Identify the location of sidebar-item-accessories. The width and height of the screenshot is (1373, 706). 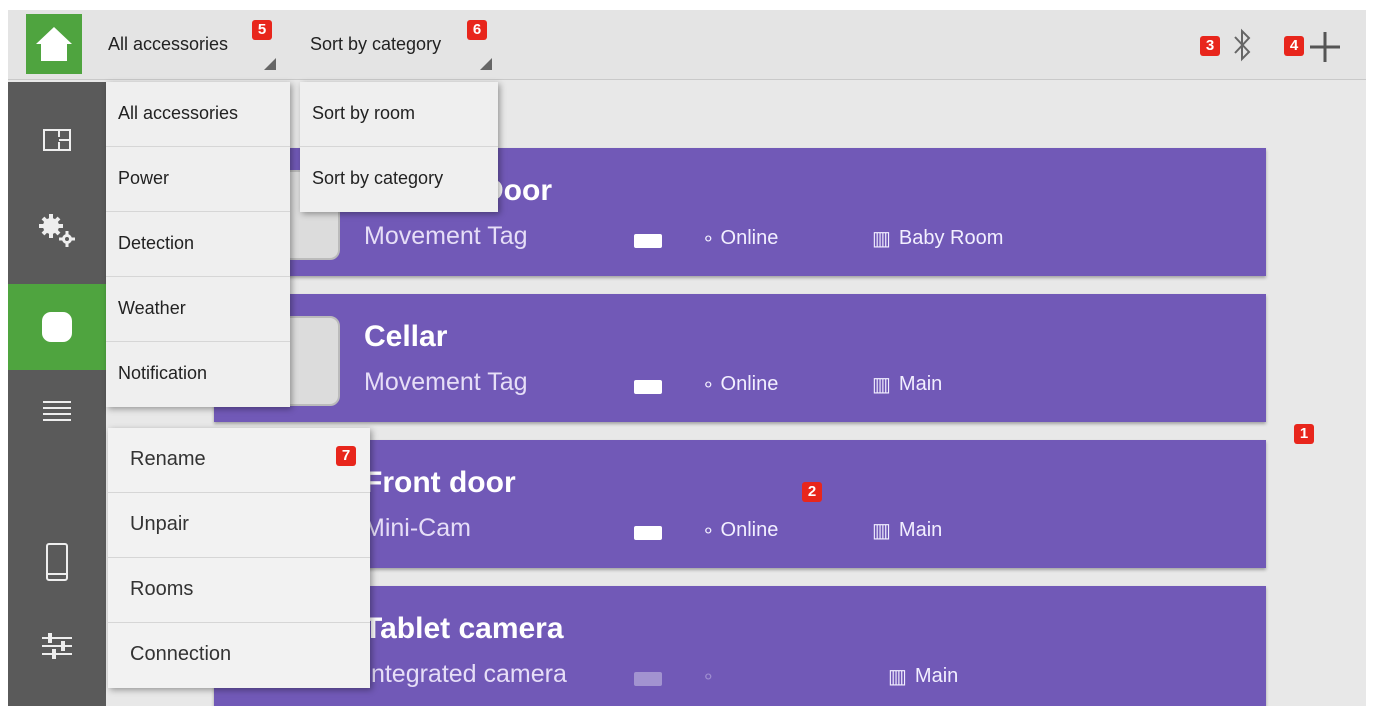
(57, 327).